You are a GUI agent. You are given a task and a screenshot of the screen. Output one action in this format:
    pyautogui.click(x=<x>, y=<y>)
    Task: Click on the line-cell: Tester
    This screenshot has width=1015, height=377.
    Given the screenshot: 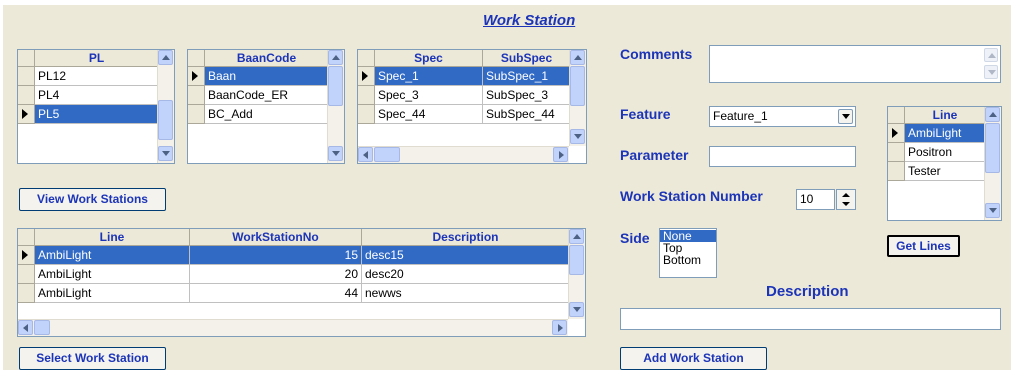 What is the action you would take?
    pyautogui.click(x=945, y=171)
    